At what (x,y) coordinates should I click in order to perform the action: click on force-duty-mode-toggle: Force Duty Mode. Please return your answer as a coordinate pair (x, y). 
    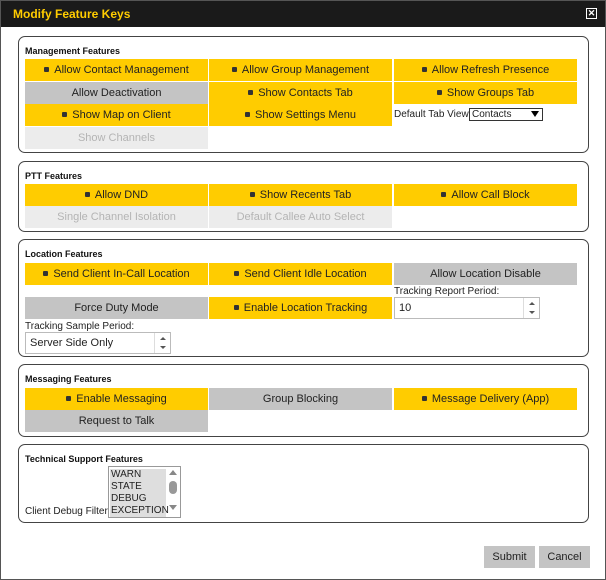
    Looking at the image, I should click on (116, 308).